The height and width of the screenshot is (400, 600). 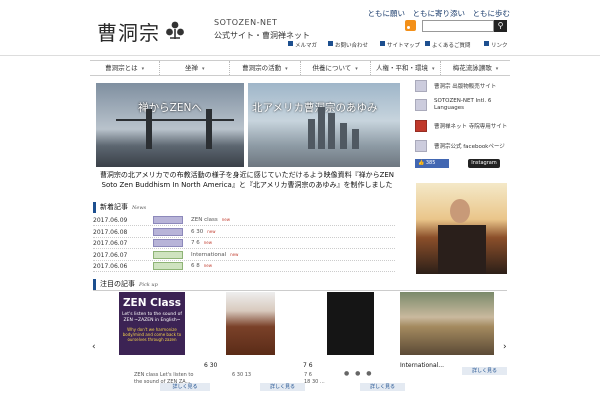 I want to click on header-divider, so click(x=300, y=55).